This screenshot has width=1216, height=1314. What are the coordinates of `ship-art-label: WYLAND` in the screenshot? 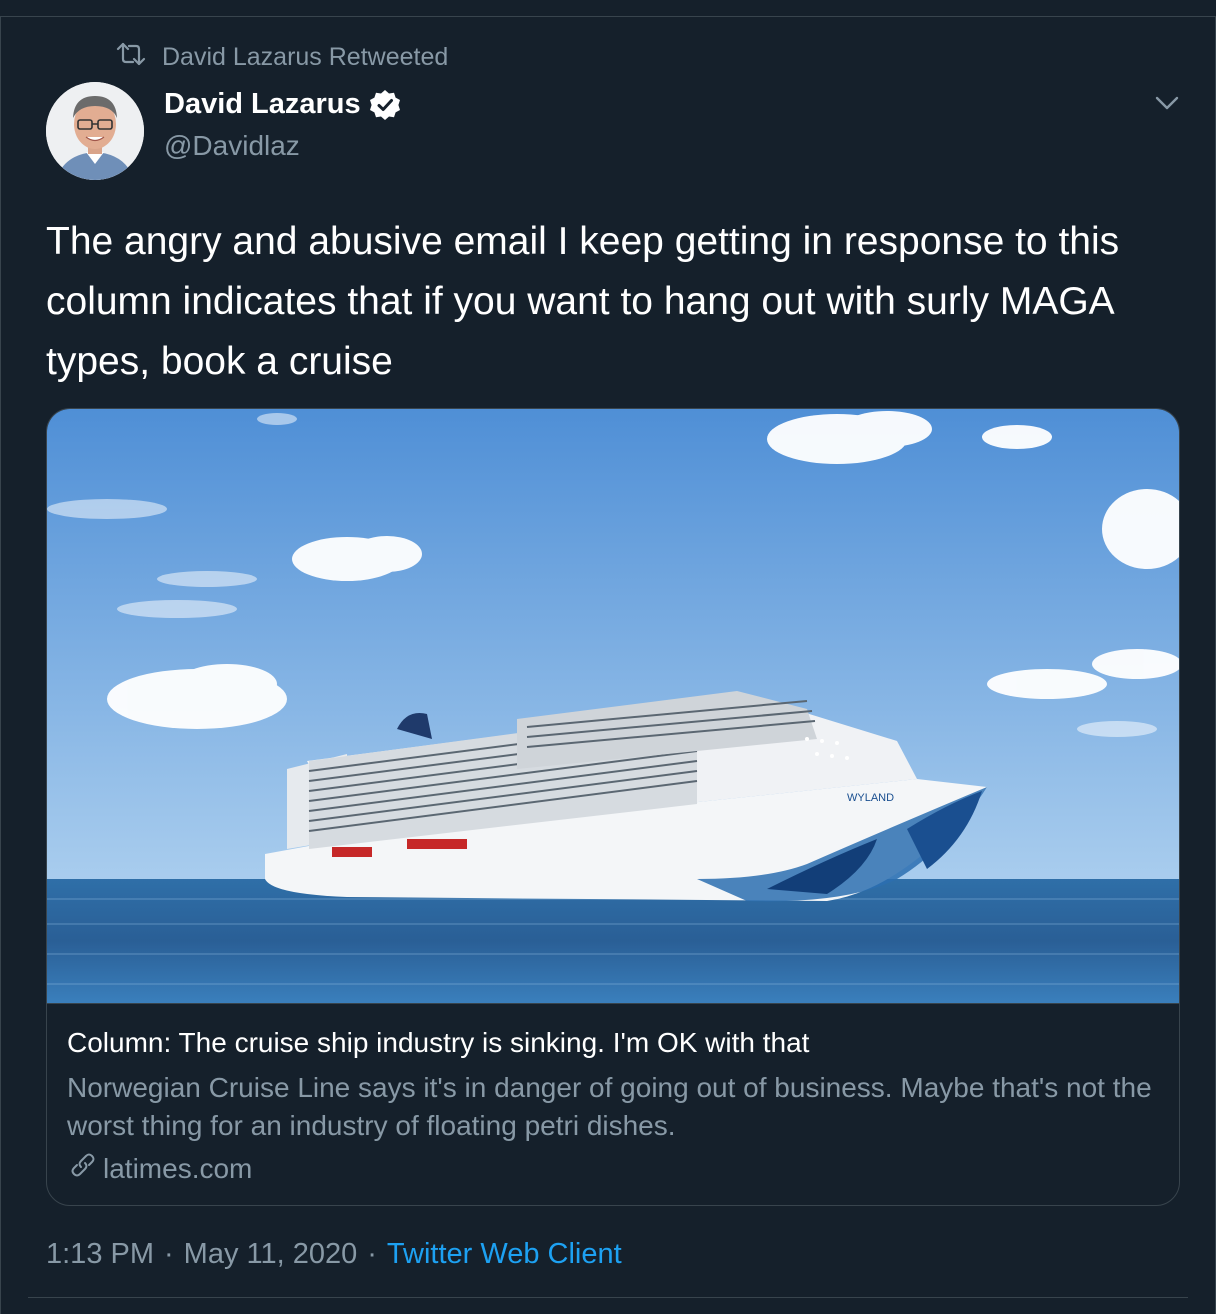 It's located at (870, 798).